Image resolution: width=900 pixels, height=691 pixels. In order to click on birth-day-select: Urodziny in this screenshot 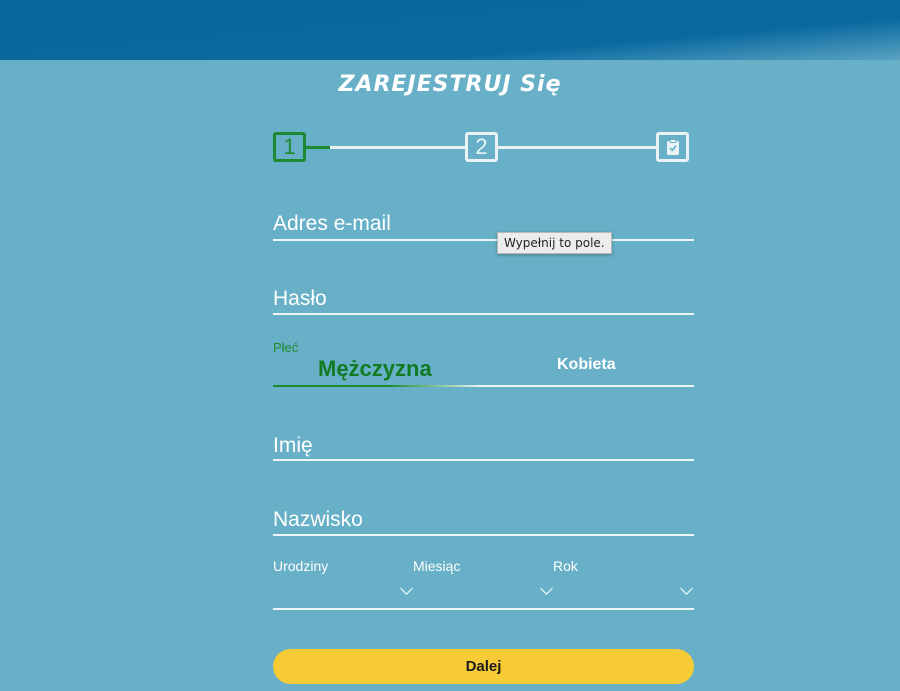, I will do `click(343, 584)`.